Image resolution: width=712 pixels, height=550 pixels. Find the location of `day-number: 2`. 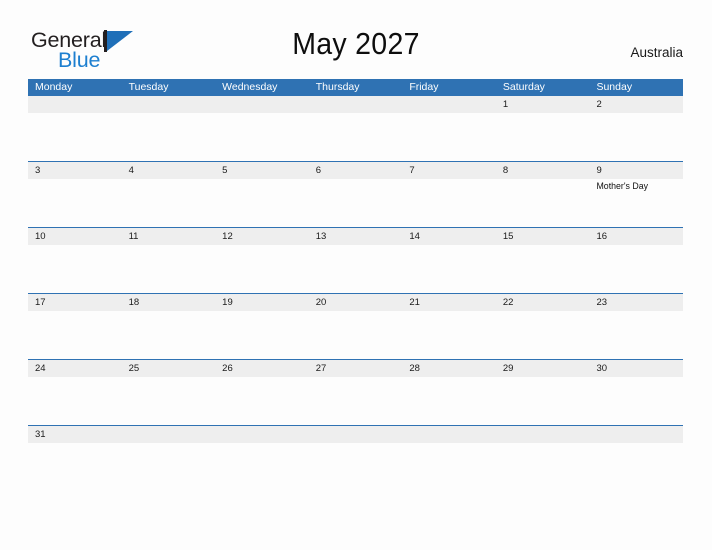

day-number: 2 is located at coordinates (599, 104).